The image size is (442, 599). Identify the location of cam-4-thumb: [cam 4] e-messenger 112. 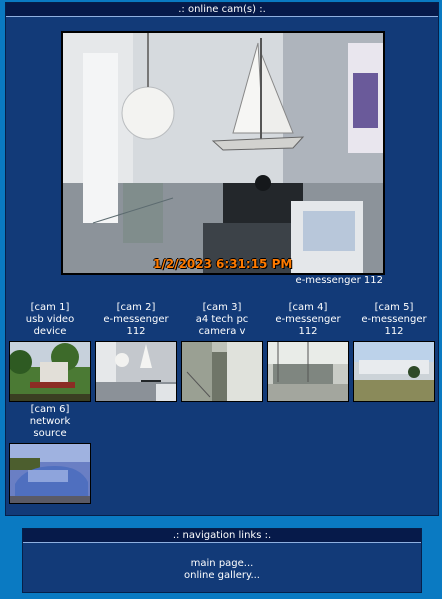
(308, 352).